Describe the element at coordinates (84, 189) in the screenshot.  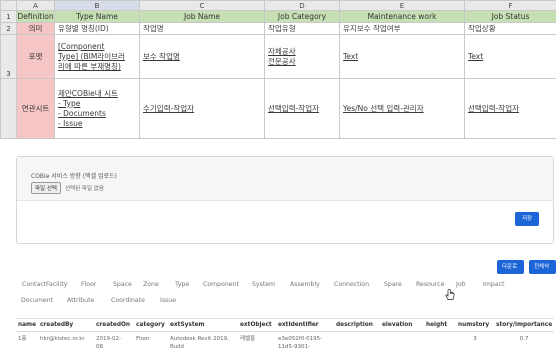
I see `file-status-label: 선택된 파일 없음` at that location.